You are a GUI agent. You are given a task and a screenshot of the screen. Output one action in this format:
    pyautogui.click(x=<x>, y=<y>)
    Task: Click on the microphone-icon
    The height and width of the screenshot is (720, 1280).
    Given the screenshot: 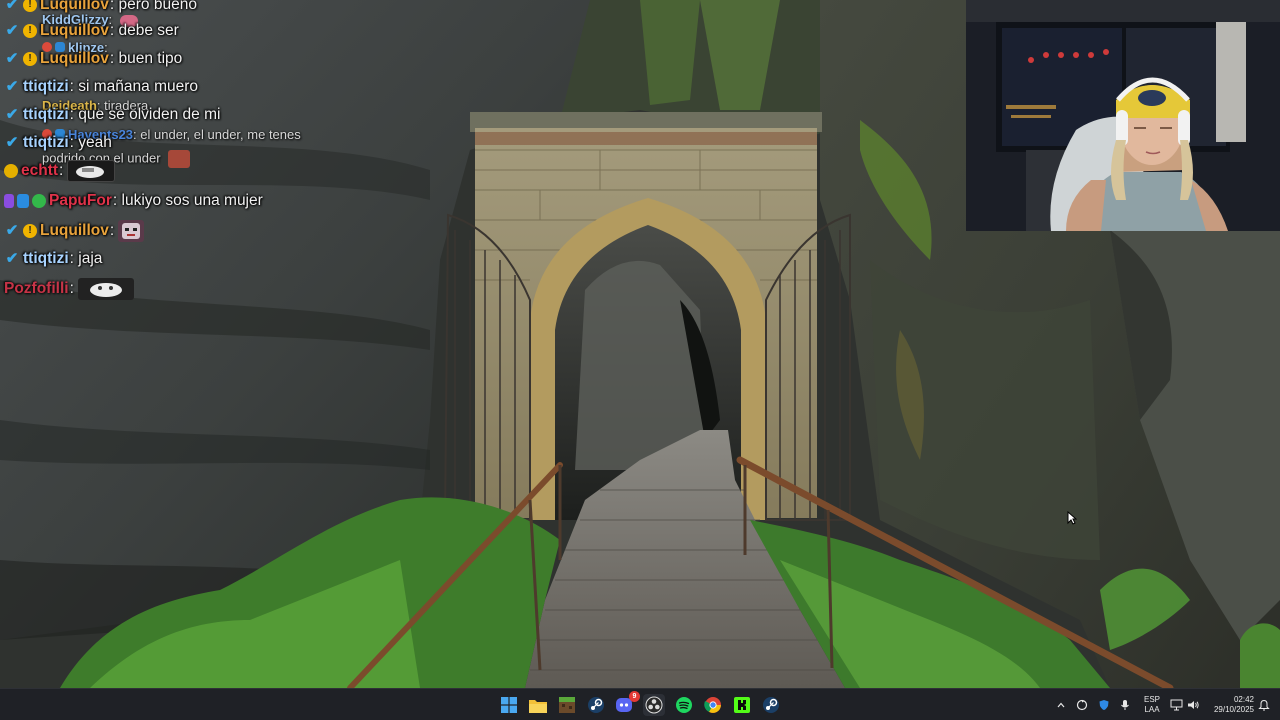 What is the action you would take?
    pyautogui.click(x=1125, y=705)
    